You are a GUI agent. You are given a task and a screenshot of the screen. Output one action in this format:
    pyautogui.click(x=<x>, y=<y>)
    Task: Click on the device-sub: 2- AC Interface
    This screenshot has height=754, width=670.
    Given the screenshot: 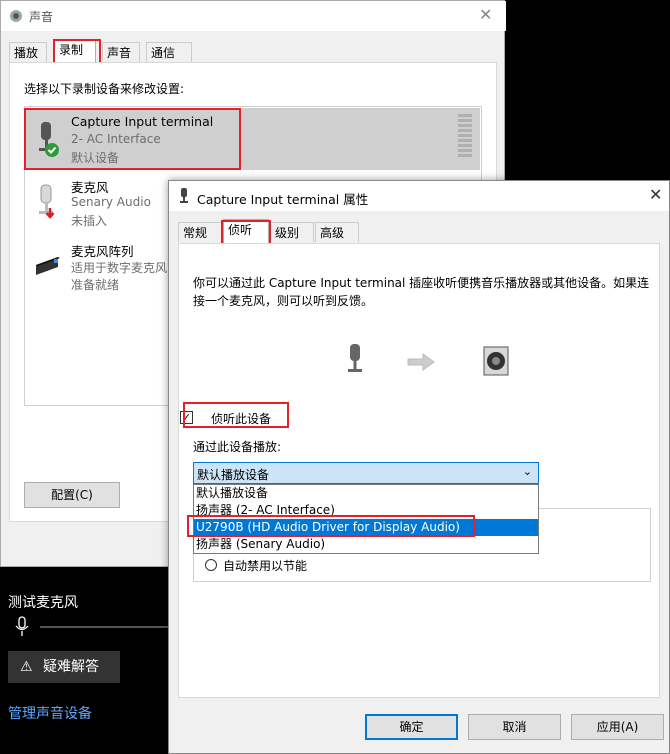 What is the action you would take?
    pyautogui.click(x=116, y=139)
    